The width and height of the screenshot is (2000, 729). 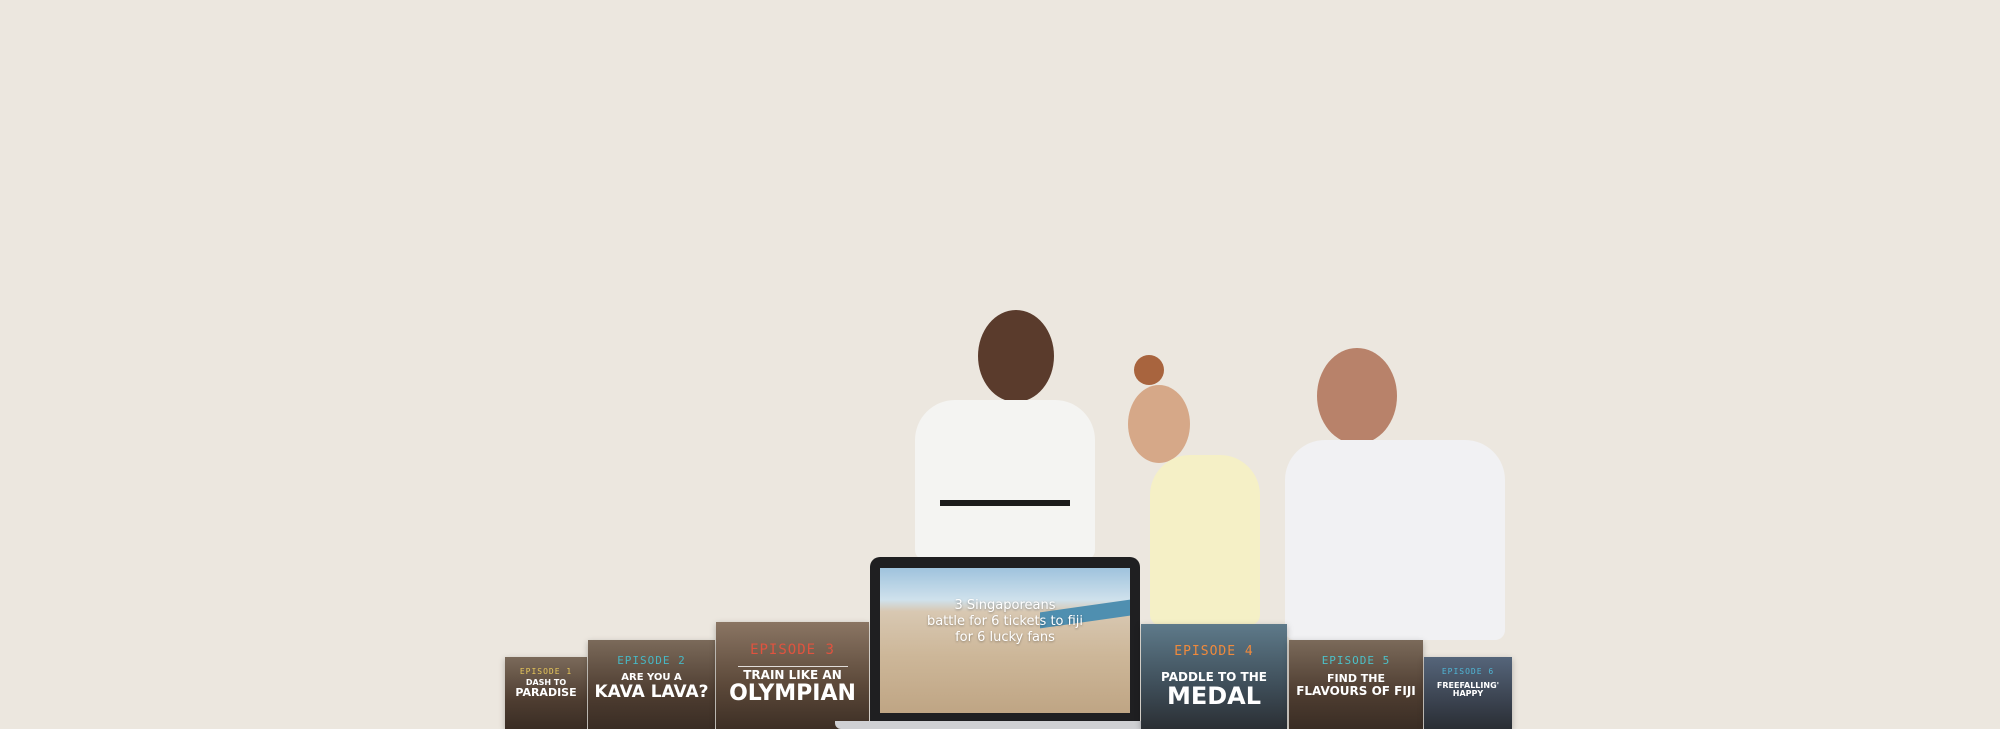 I want to click on divider-line, so click(x=792, y=666).